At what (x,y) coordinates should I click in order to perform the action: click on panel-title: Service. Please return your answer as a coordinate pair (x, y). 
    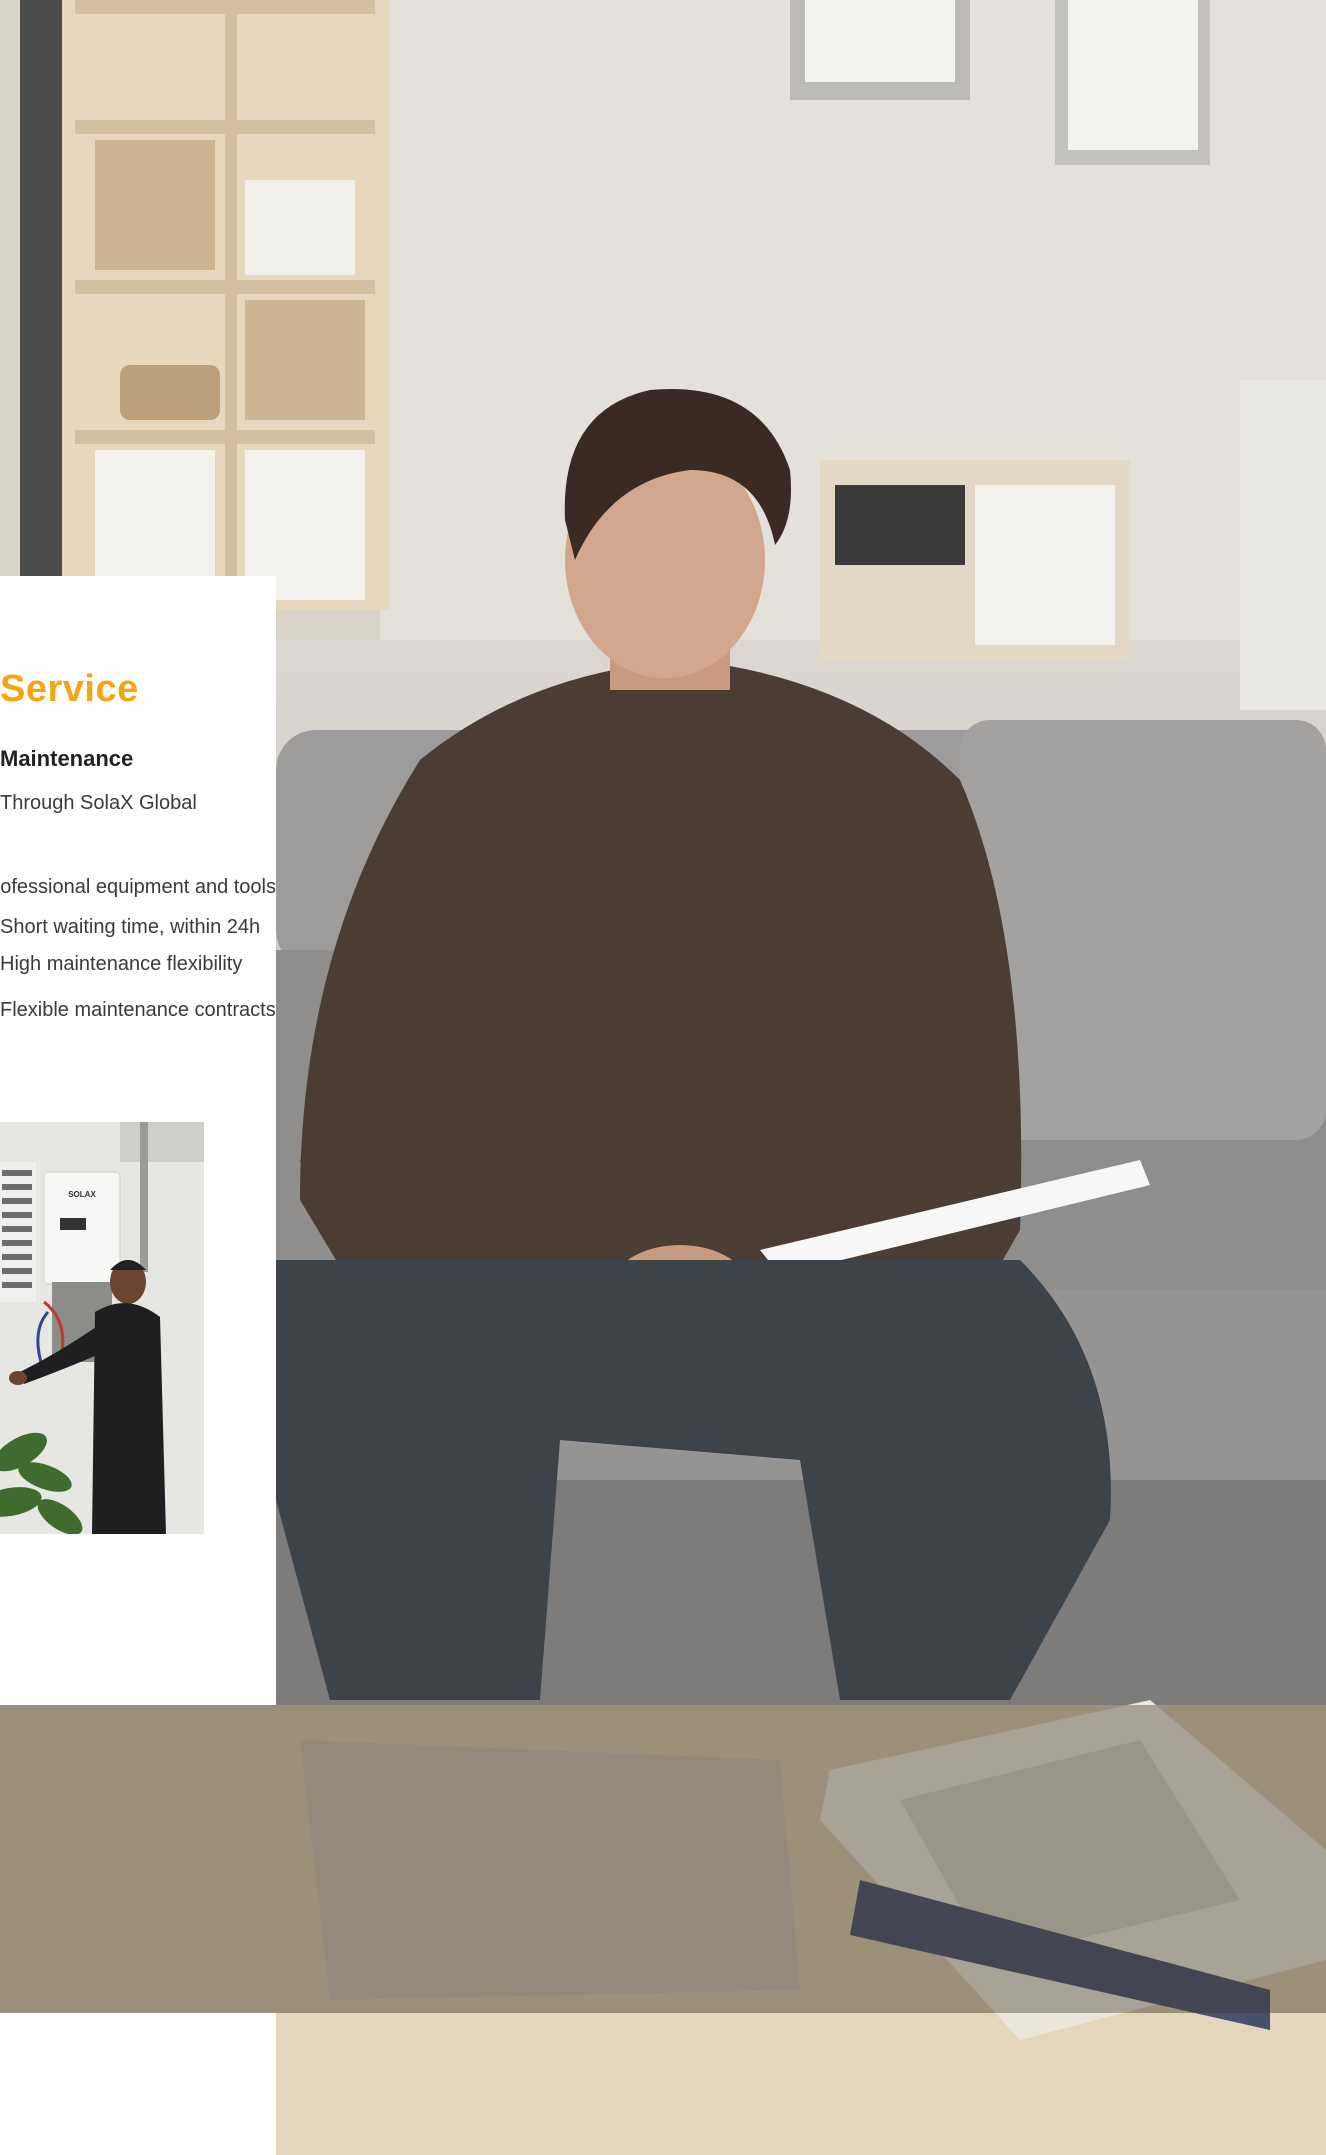
    Looking at the image, I should click on (69, 689).